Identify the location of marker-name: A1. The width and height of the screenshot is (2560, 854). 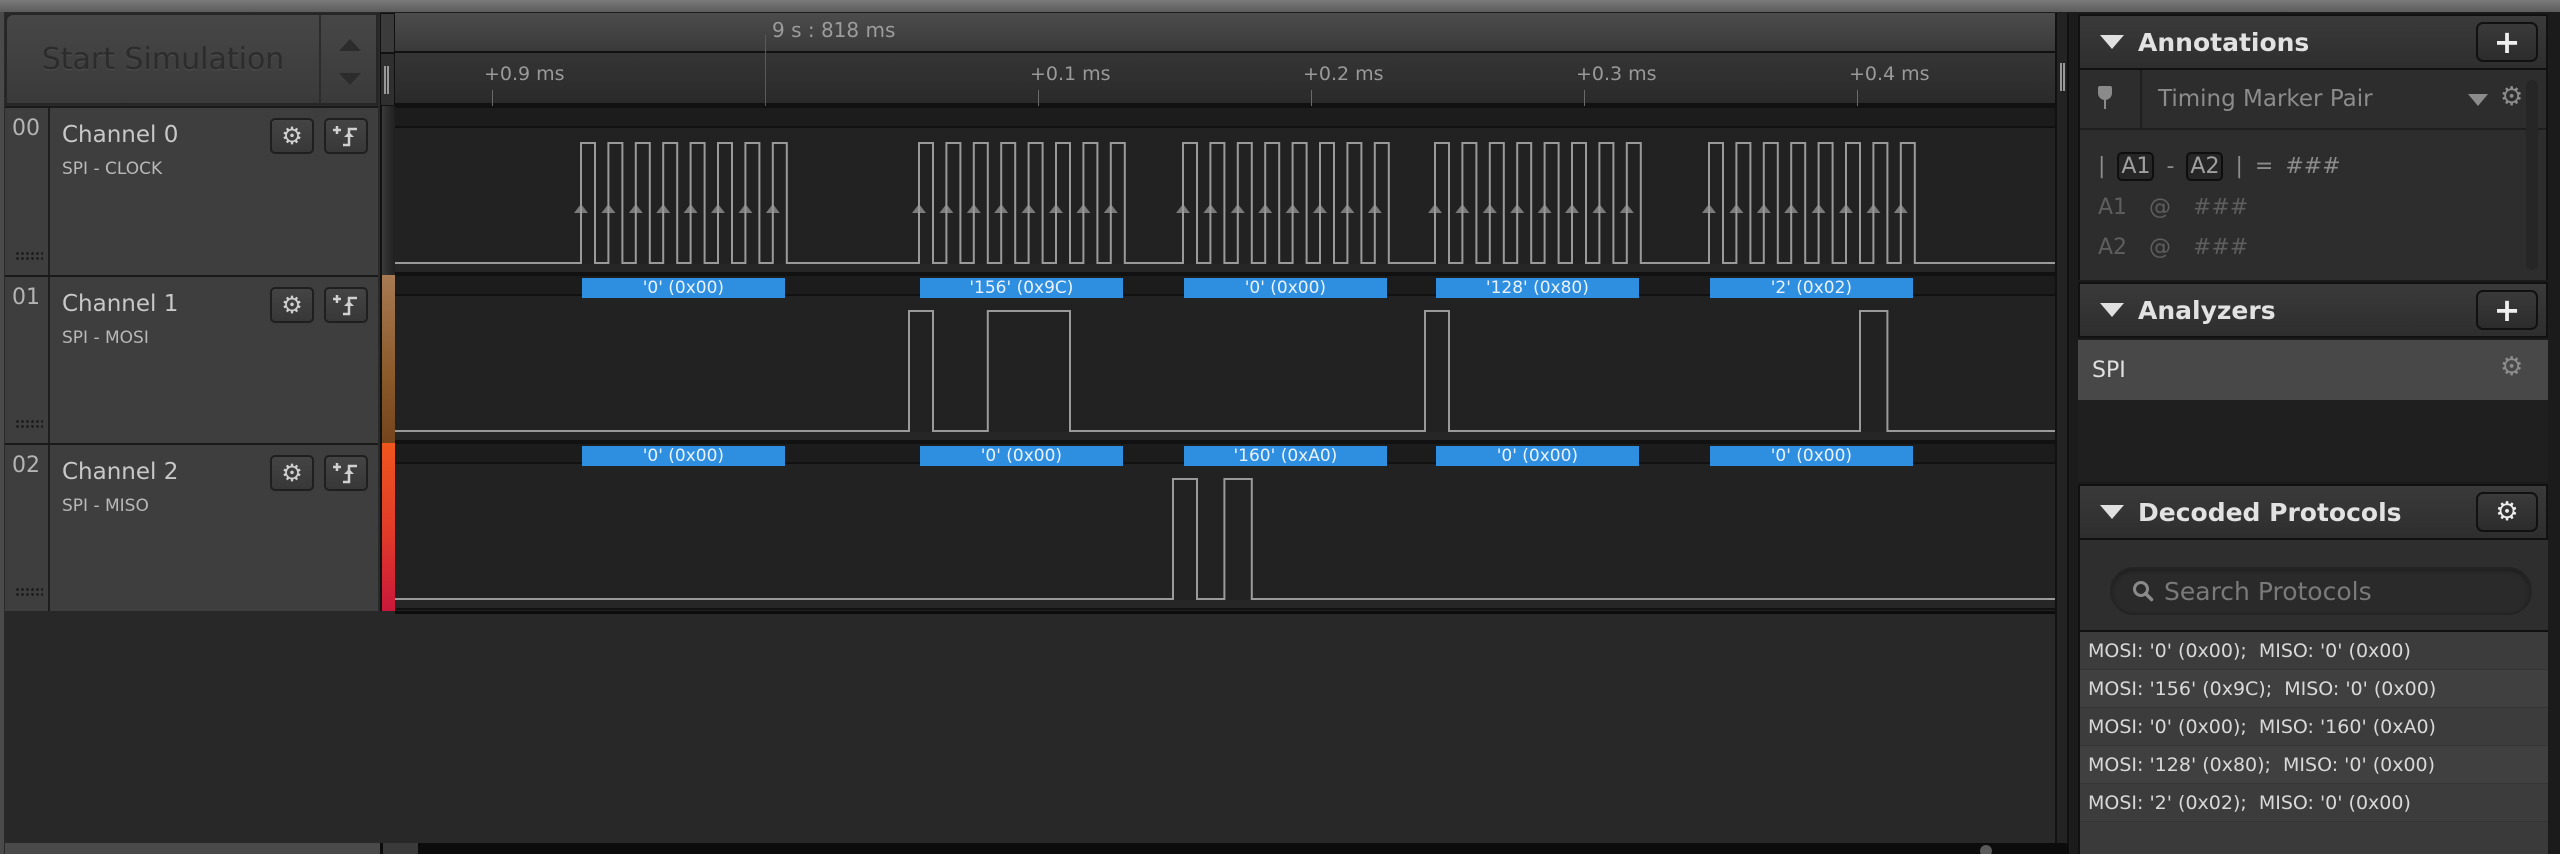
(2113, 207).